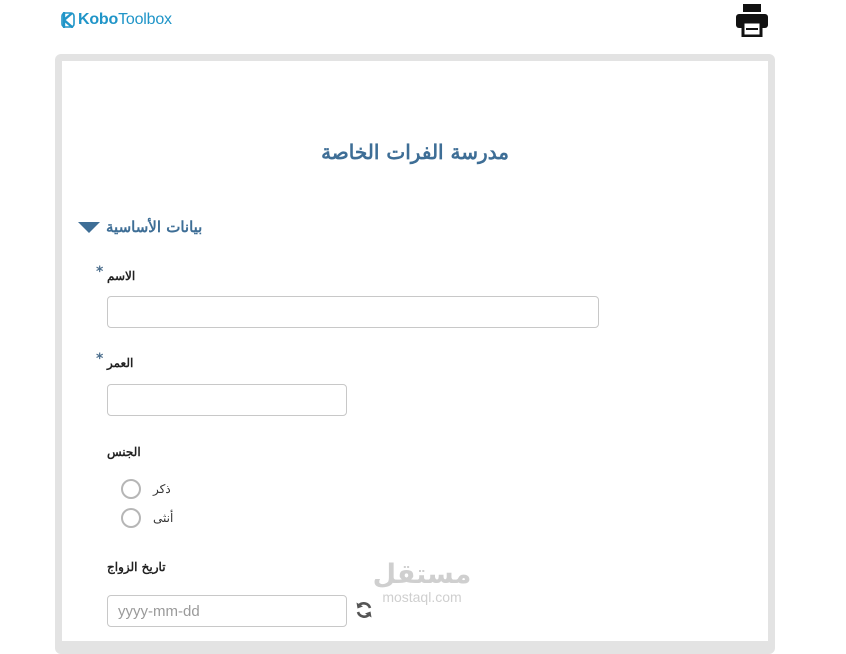 This screenshot has width=846, height=654. I want to click on logo-text-light: Toolbox, so click(145, 19).